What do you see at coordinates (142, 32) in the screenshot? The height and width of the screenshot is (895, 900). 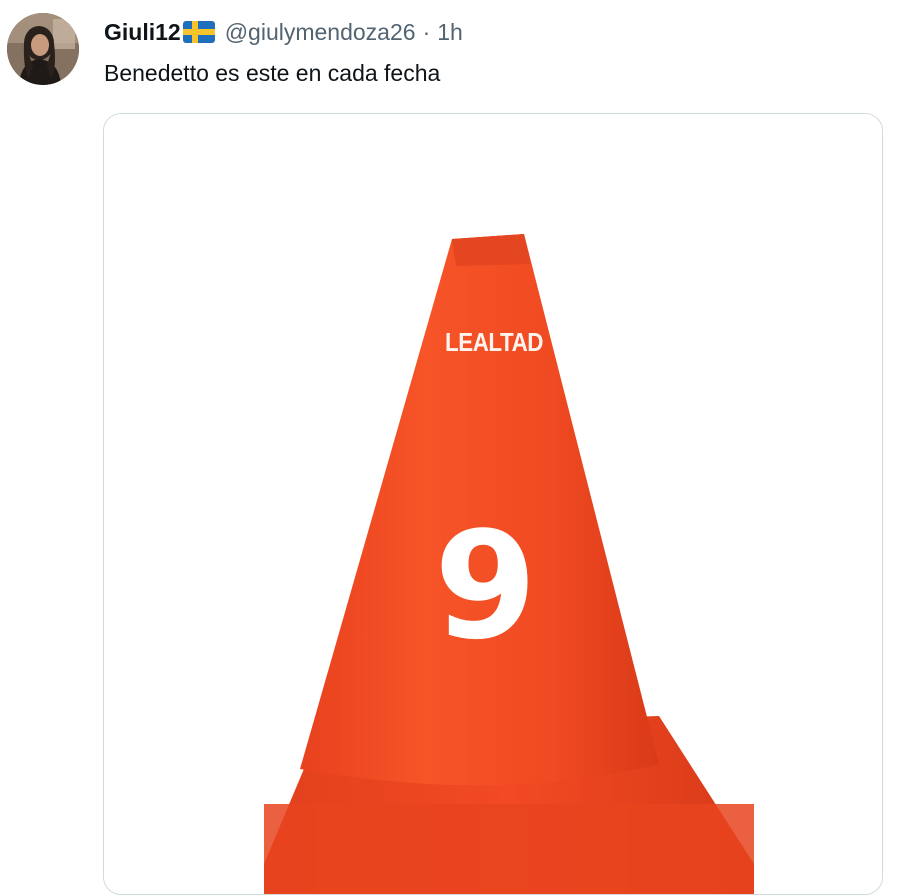 I see `display-name: Giuli12` at bounding box center [142, 32].